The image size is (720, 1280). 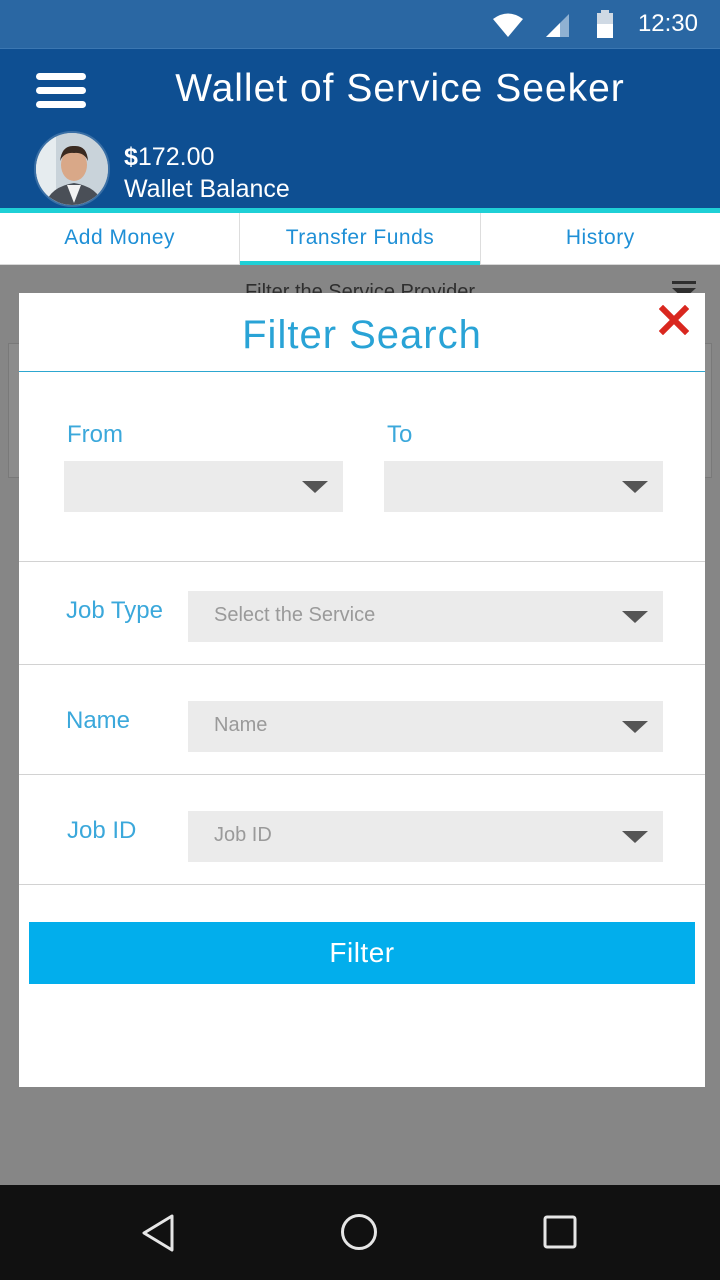 I want to click on job-type-select: Select the Service, so click(x=425, y=616).